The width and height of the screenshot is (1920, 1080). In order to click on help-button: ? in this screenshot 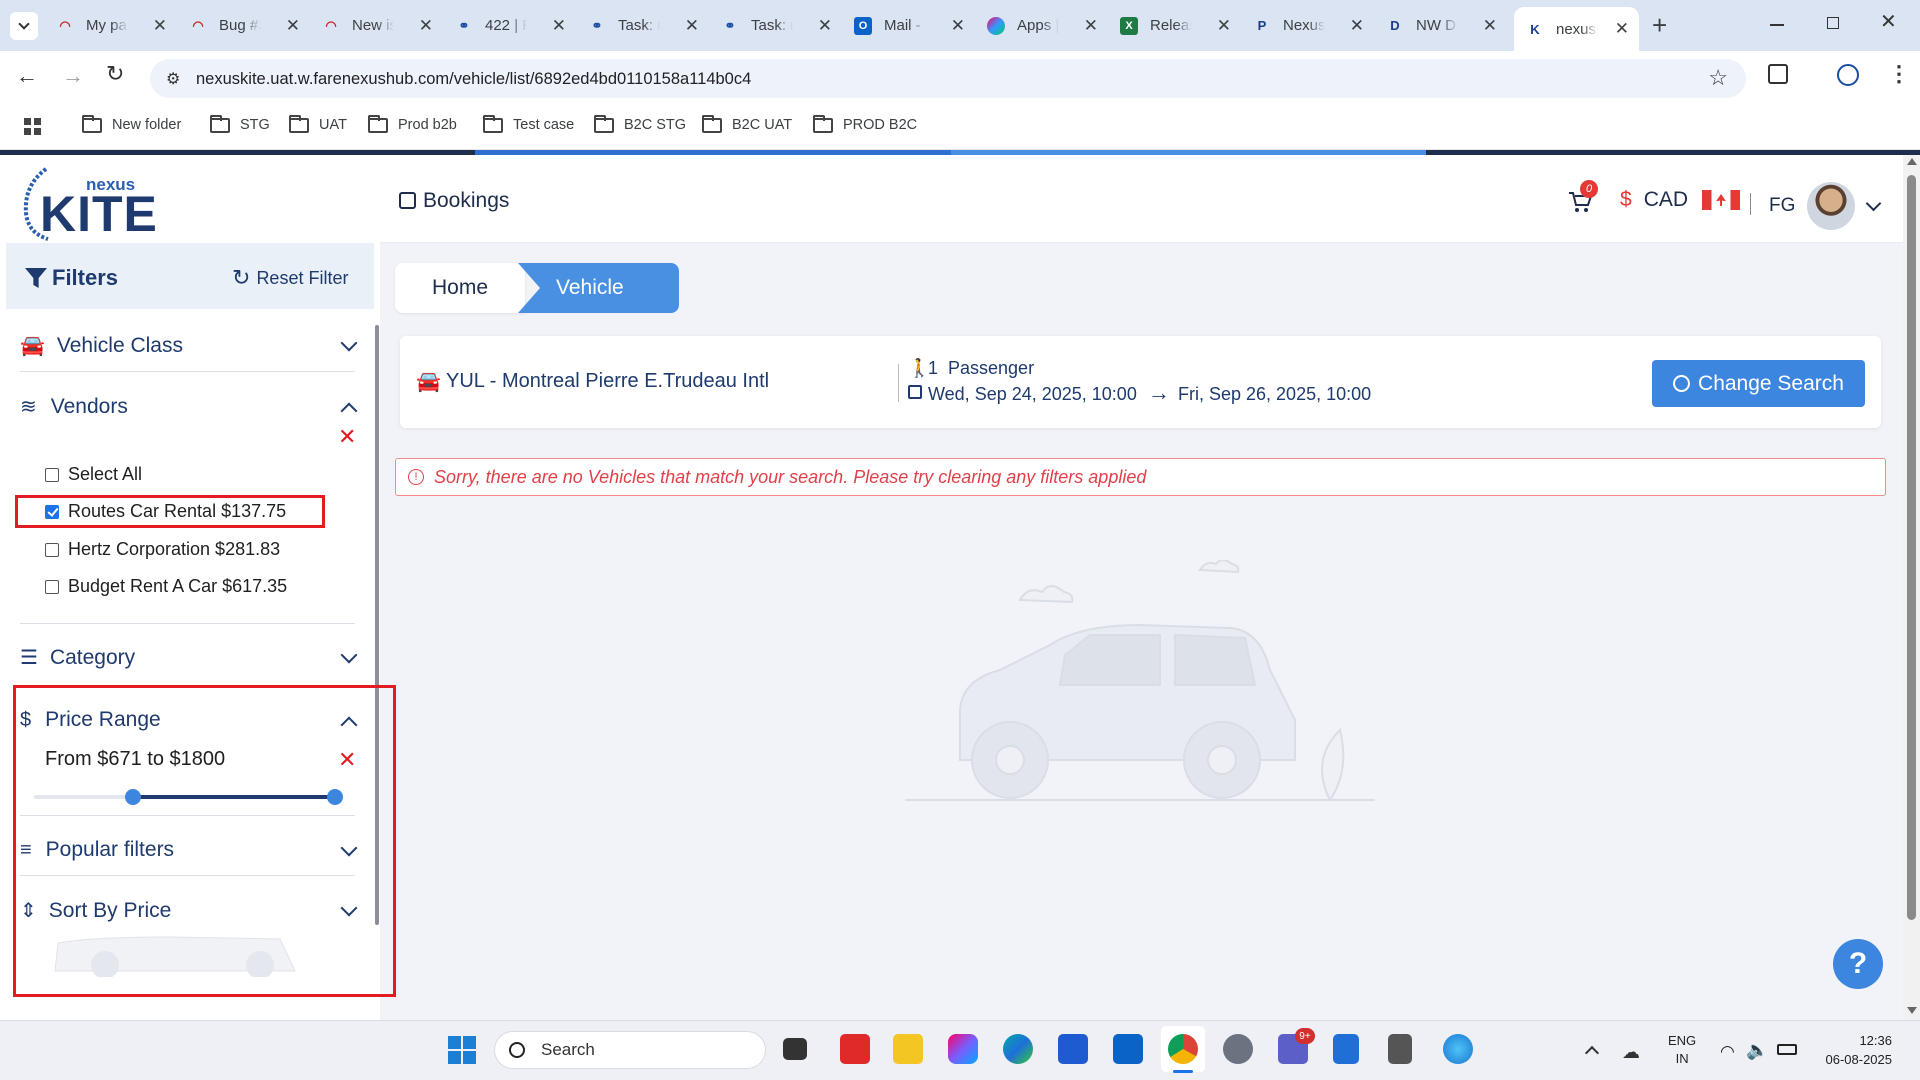, I will do `click(1858, 964)`.